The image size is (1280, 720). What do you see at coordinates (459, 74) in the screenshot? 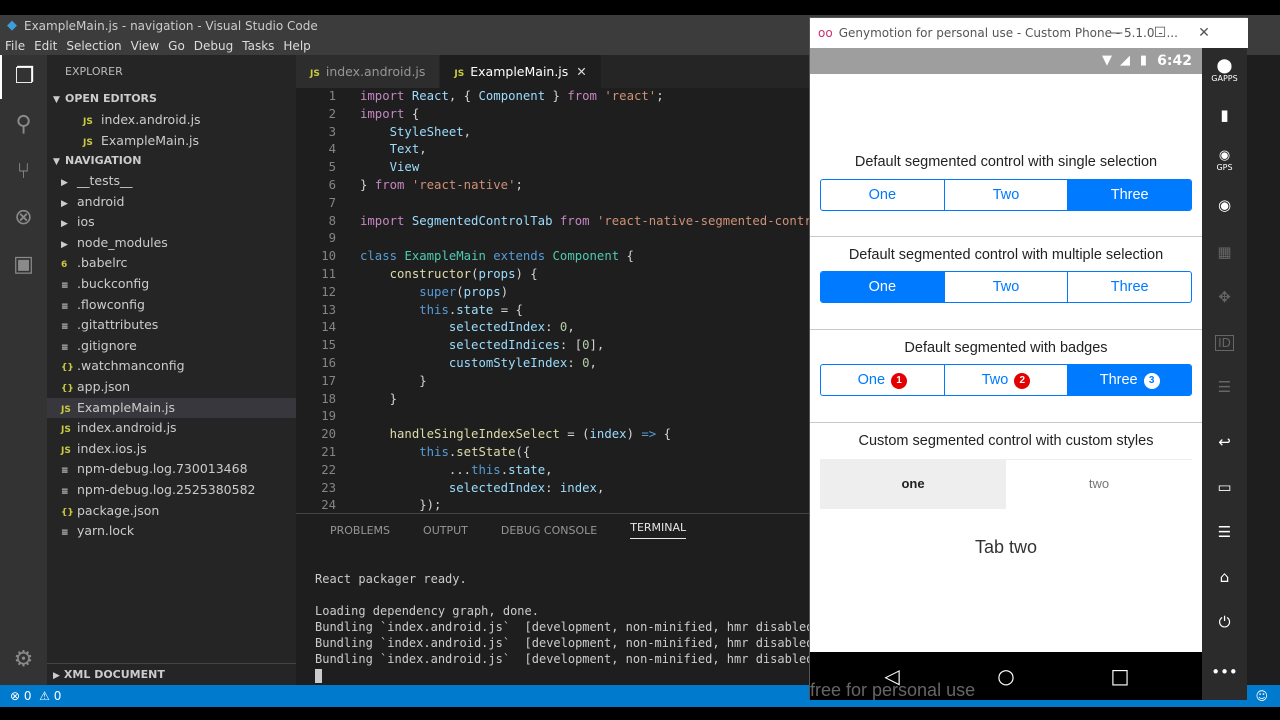
I see `js-file-icon: JS` at bounding box center [459, 74].